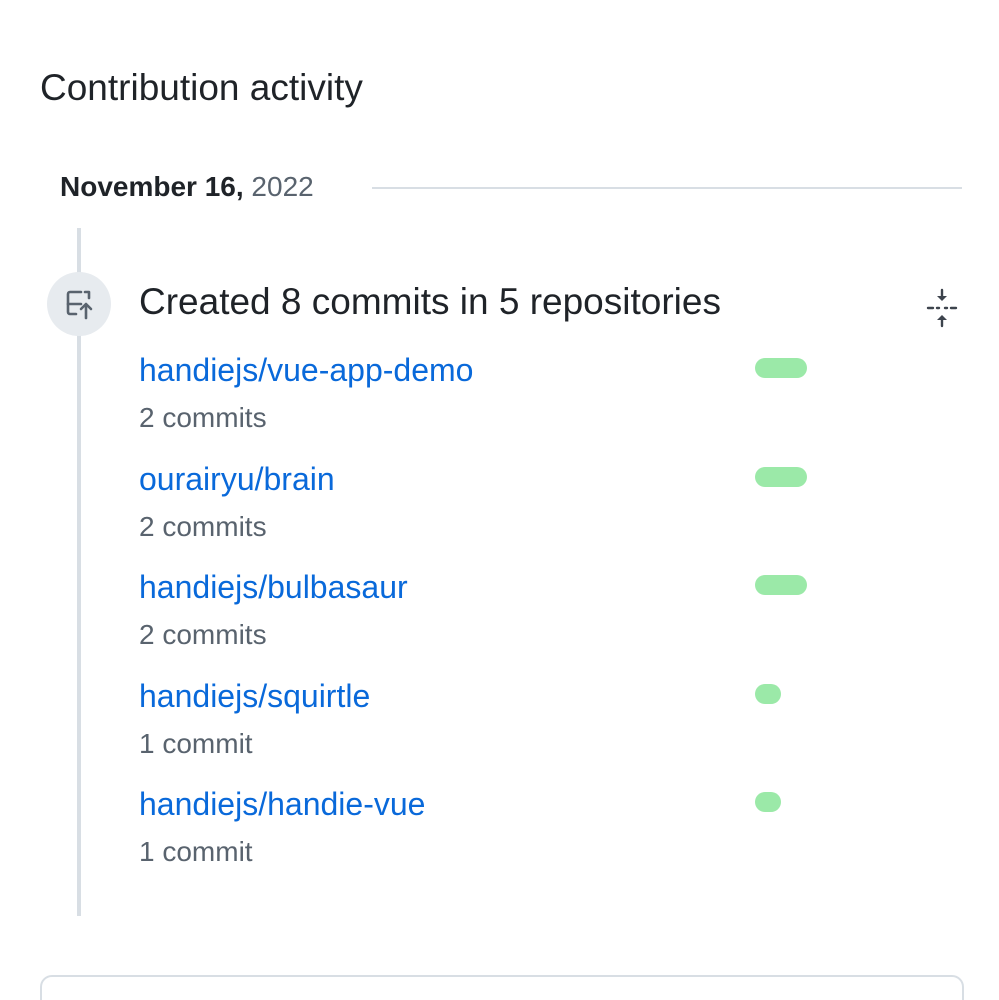 The width and height of the screenshot is (999, 1000). What do you see at coordinates (254, 696) in the screenshot?
I see `repo-link: handiejs/squirtle` at bounding box center [254, 696].